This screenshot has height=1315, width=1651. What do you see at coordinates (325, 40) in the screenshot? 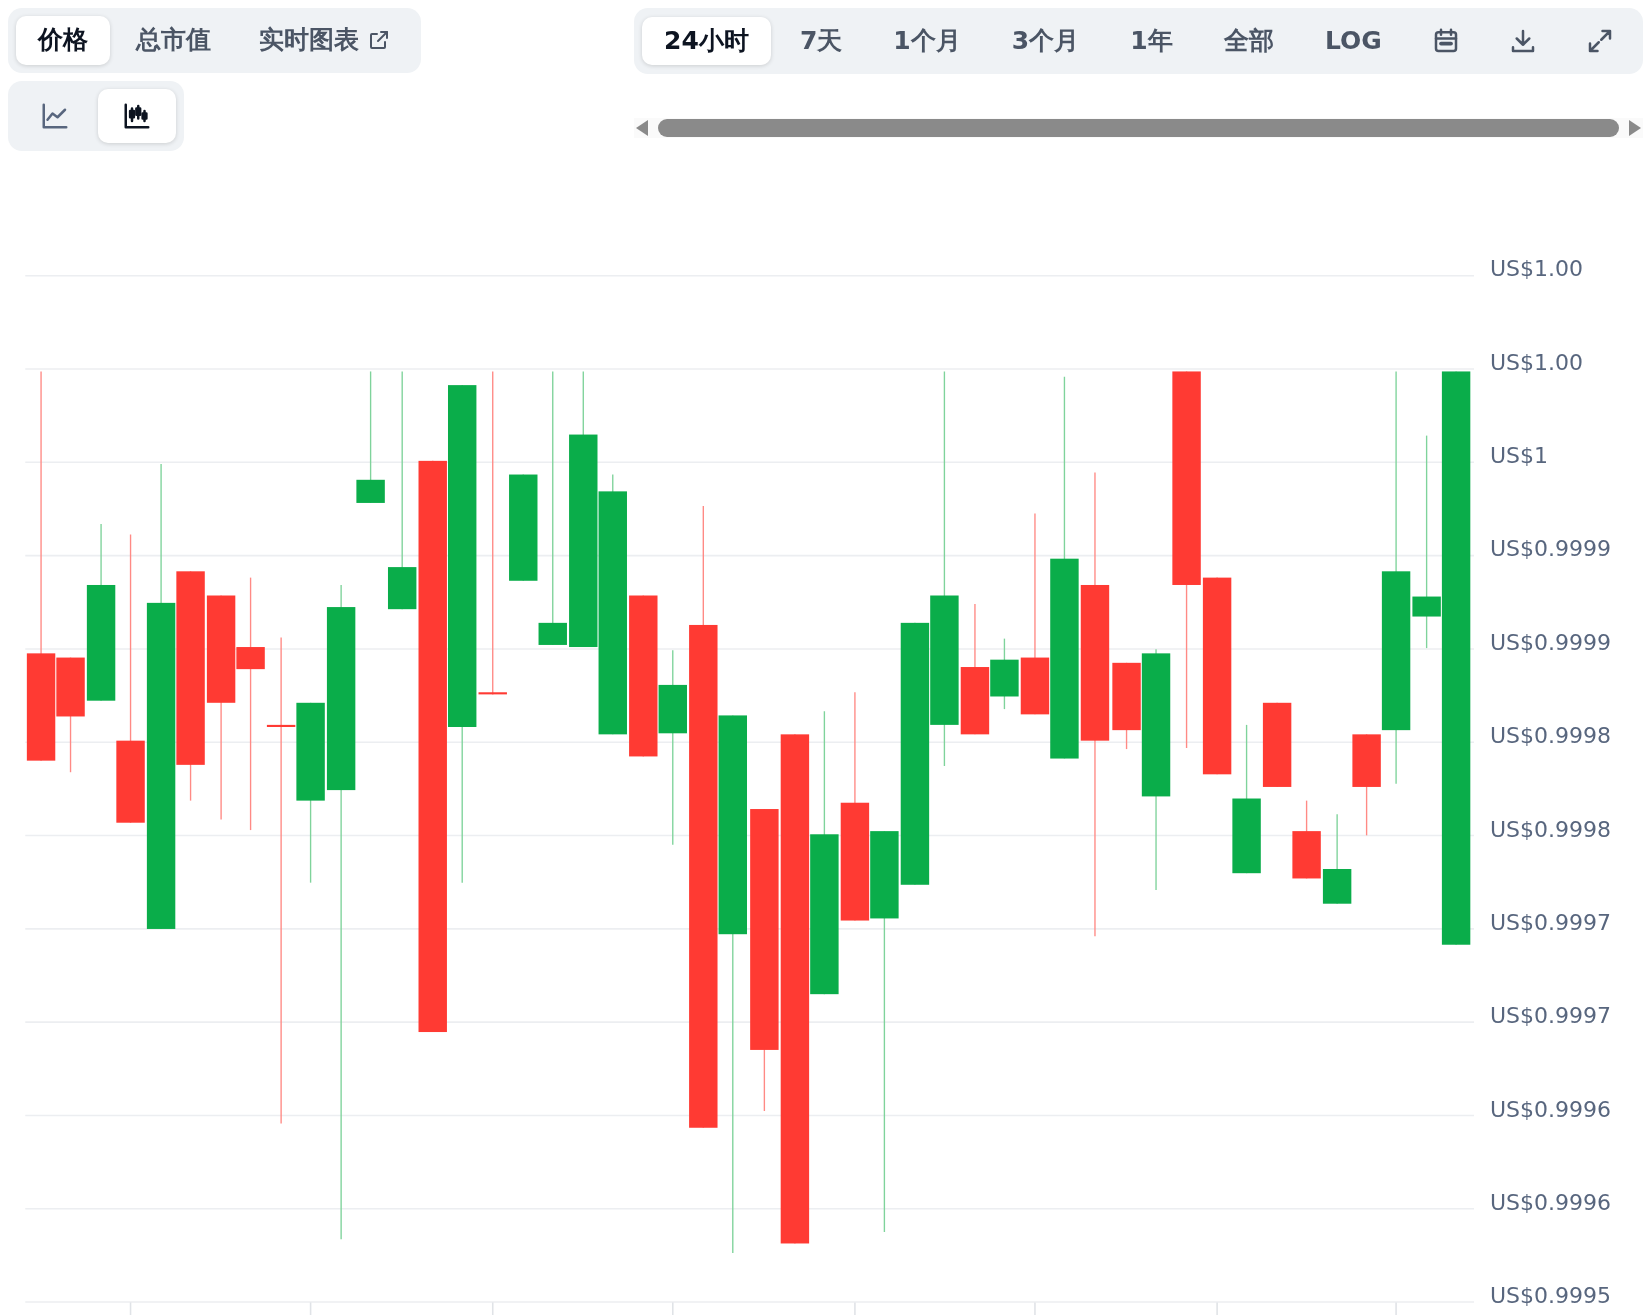
I see `metric-tab: 实时图表` at bounding box center [325, 40].